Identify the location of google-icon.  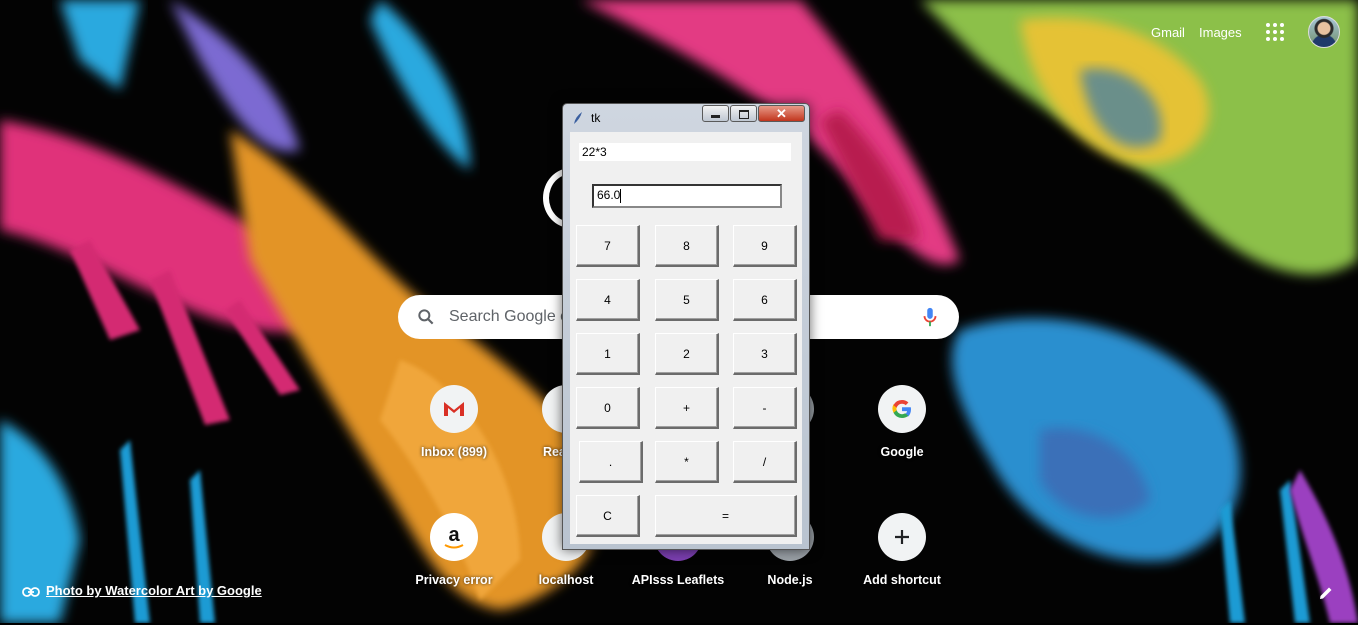
(902, 409).